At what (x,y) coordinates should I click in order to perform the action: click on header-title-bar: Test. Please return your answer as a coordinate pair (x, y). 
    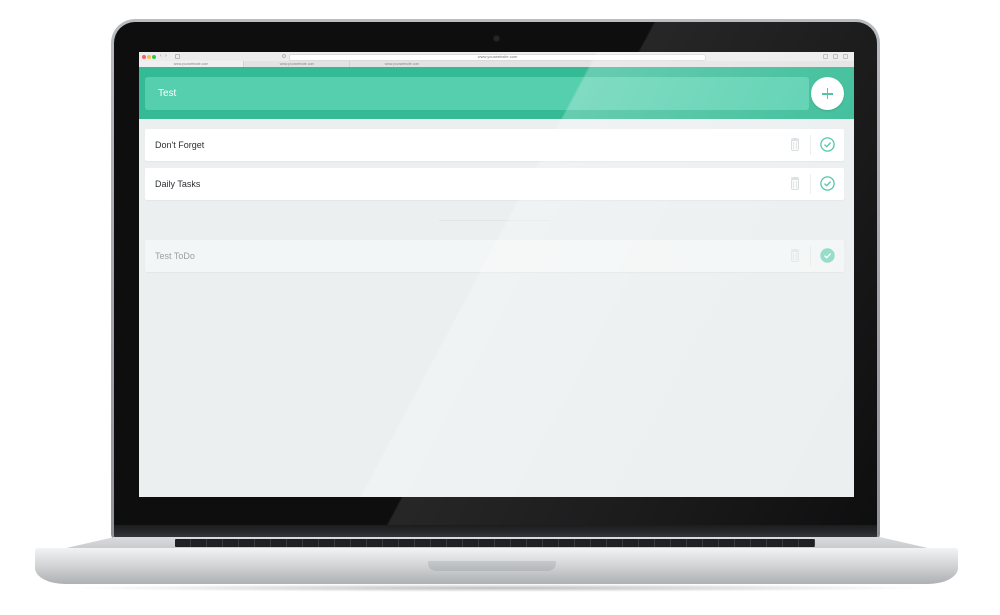
    Looking at the image, I should click on (477, 93).